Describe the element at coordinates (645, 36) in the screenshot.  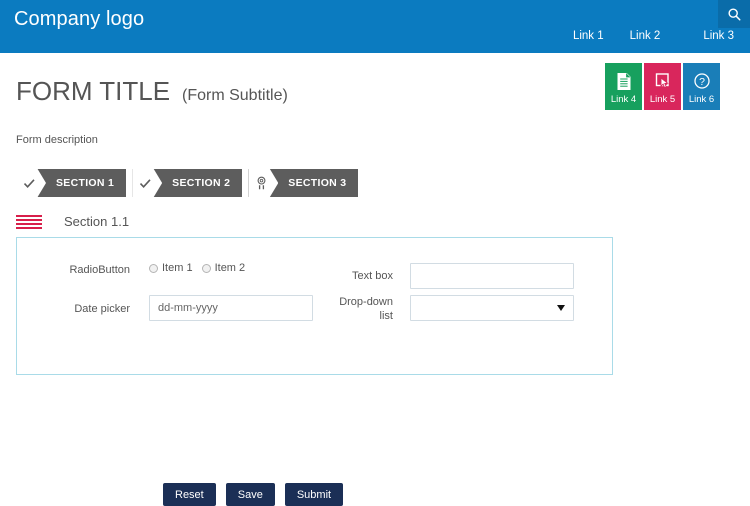
I see `nav-link-2: Link 2` at that location.